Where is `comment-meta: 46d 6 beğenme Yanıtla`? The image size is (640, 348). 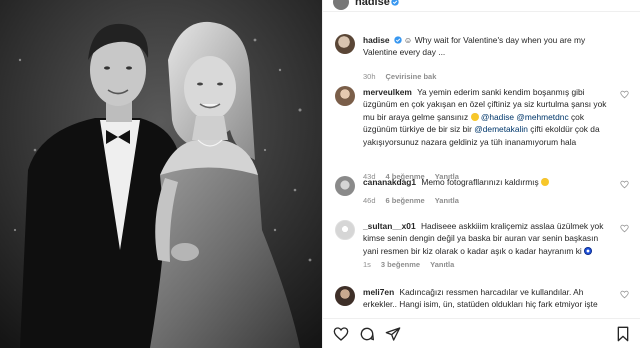
comment-meta: 46d 6 beğenme Yanıtla is located at coordinates (411, 200).